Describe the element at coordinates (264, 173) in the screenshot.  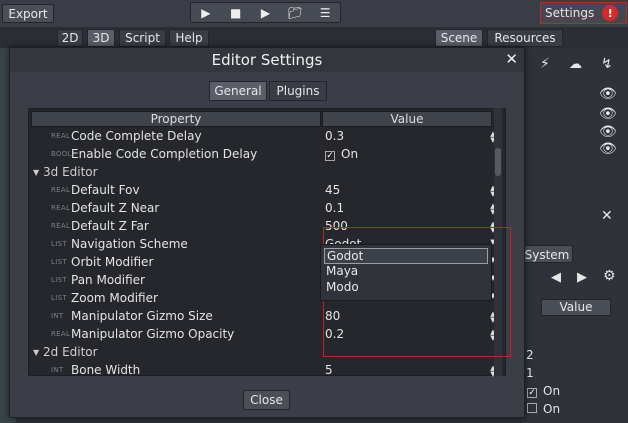
I see `section-header: 3d Editor ▼` at that location.